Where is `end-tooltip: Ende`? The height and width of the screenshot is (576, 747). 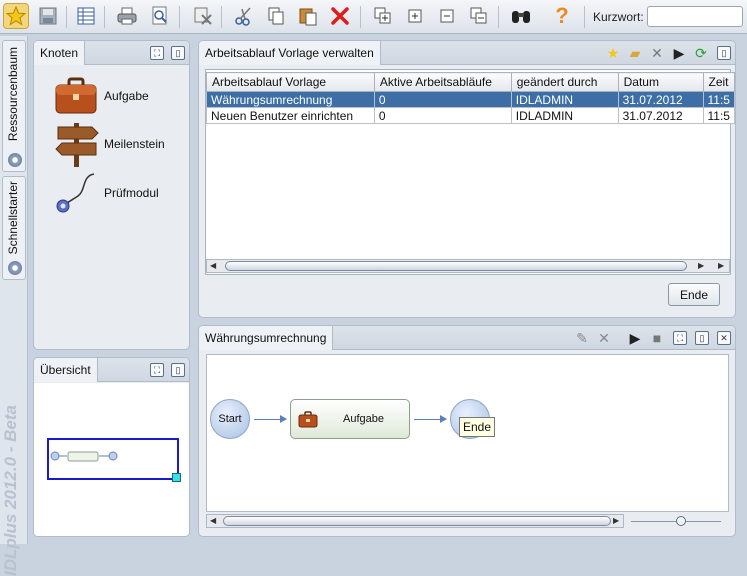
end-tooltip: Ende is located at coordinates (477, 427).